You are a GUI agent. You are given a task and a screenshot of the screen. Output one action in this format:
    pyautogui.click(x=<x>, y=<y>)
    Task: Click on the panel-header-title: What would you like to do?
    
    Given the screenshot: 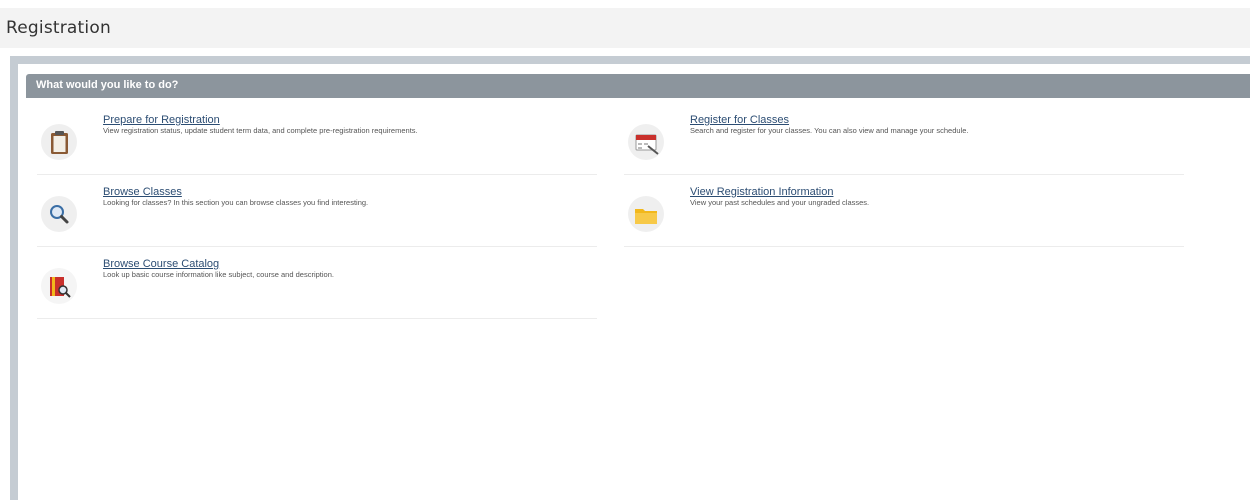 What is the action you would take?
    pyautogui.click(x=107, y=85)
    